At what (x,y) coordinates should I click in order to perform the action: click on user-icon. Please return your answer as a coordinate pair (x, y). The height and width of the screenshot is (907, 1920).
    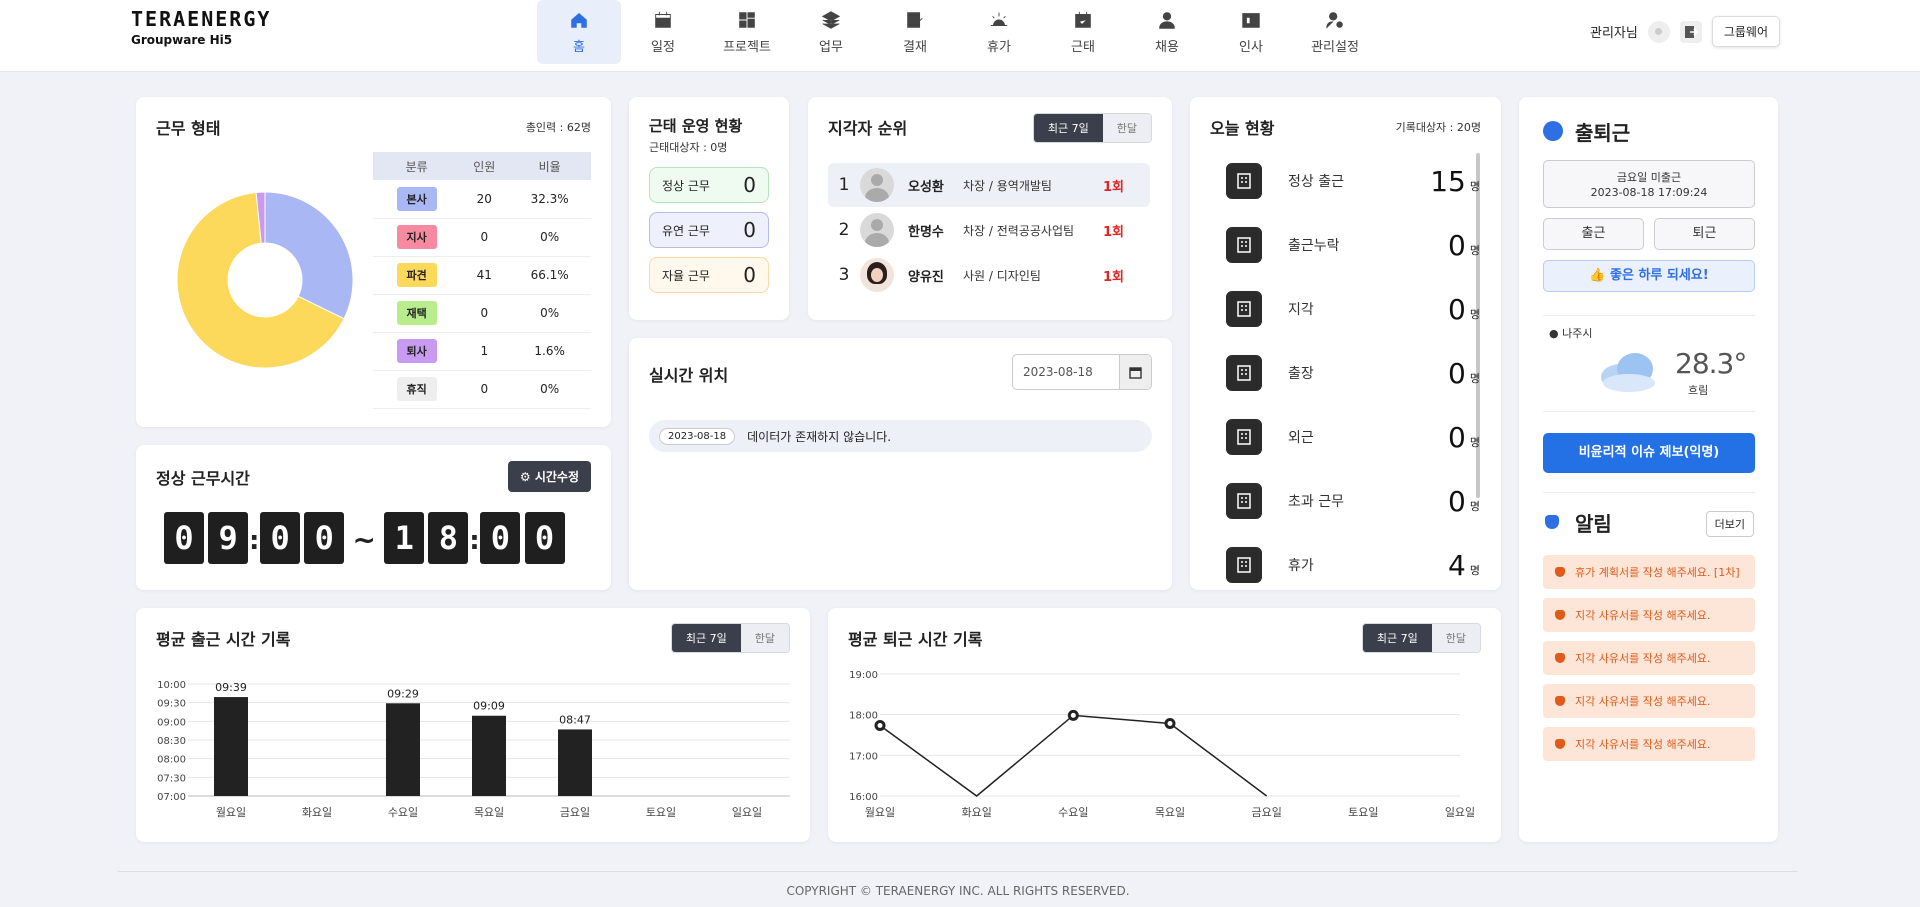
    Looking at the image, I should click on (1167, 20).